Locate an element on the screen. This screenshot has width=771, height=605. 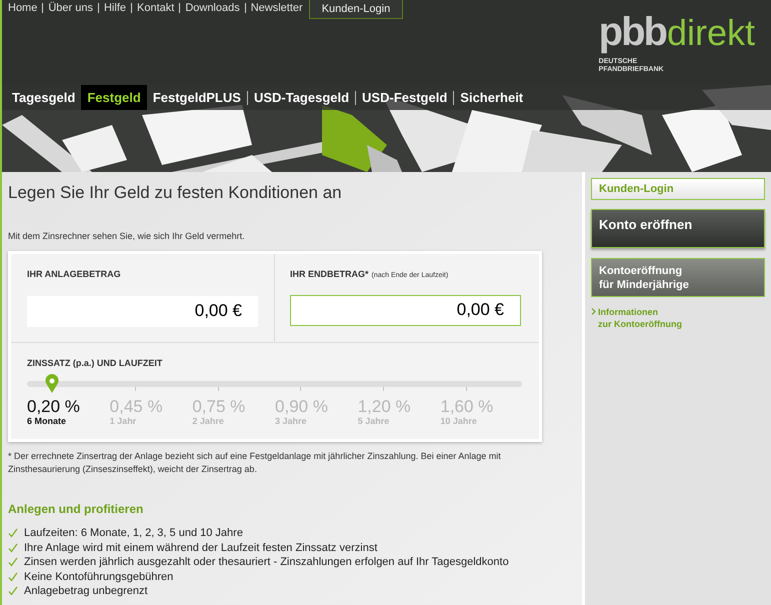
top-nav-link: Home is located at coordinates (23, 8).